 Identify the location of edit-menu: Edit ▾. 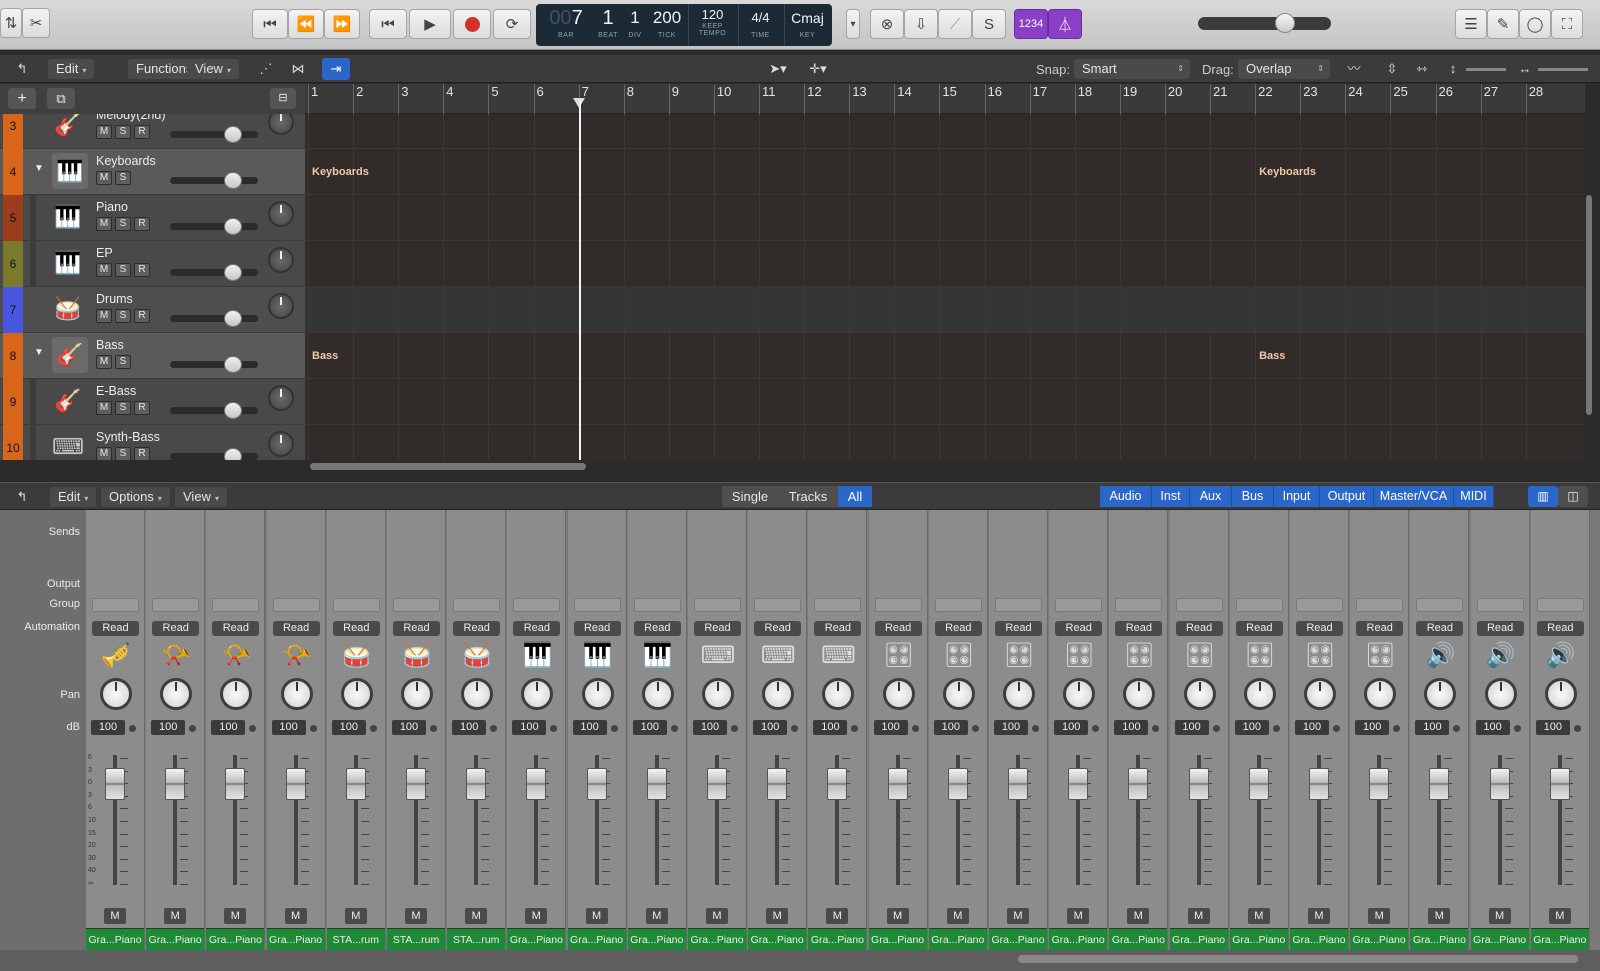
(71, 69).